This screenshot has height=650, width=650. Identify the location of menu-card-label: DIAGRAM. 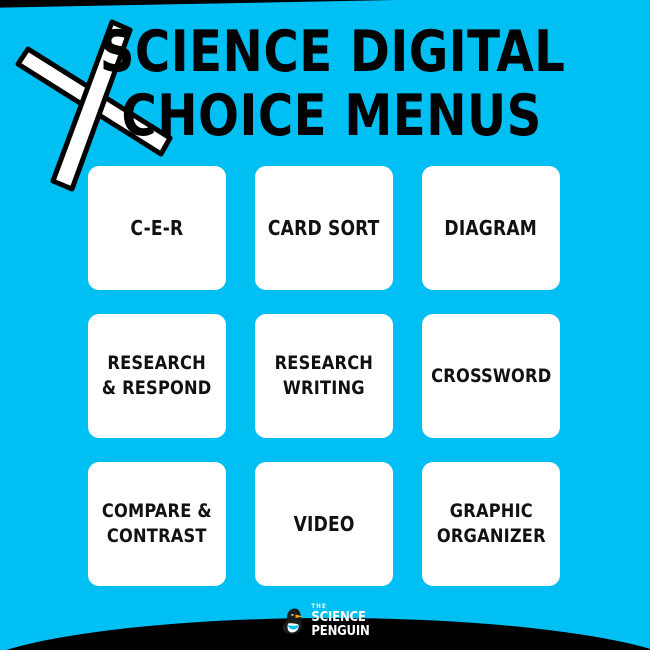
(491, 227).